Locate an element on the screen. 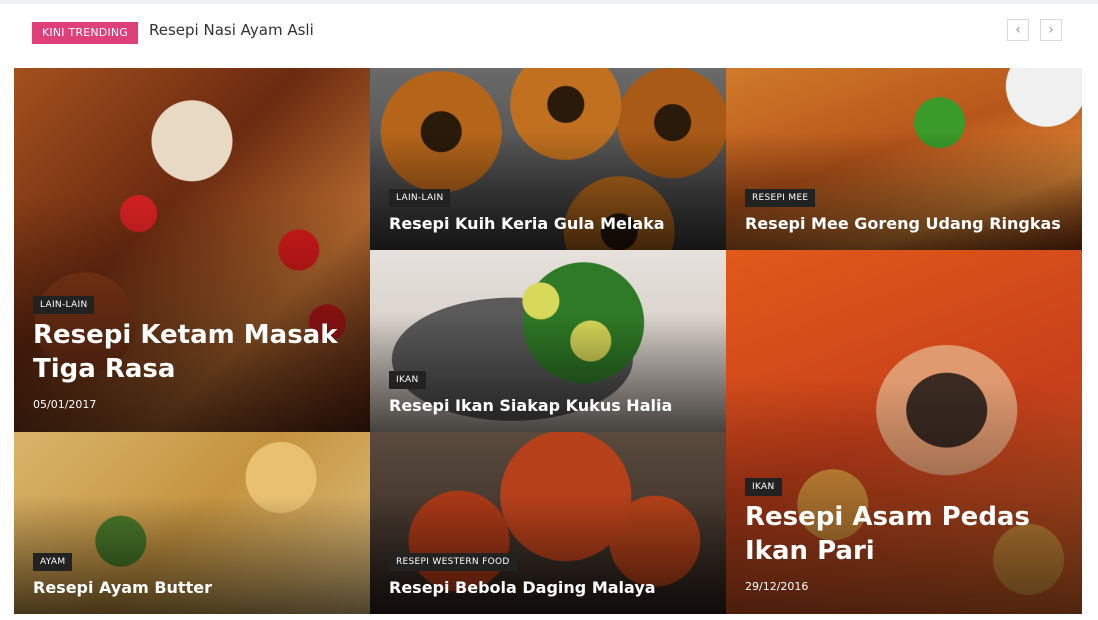 The width and height of the screenshot is (1098, 620). trending-badge: KINI TRENDING is located at coordinates (85, 33).